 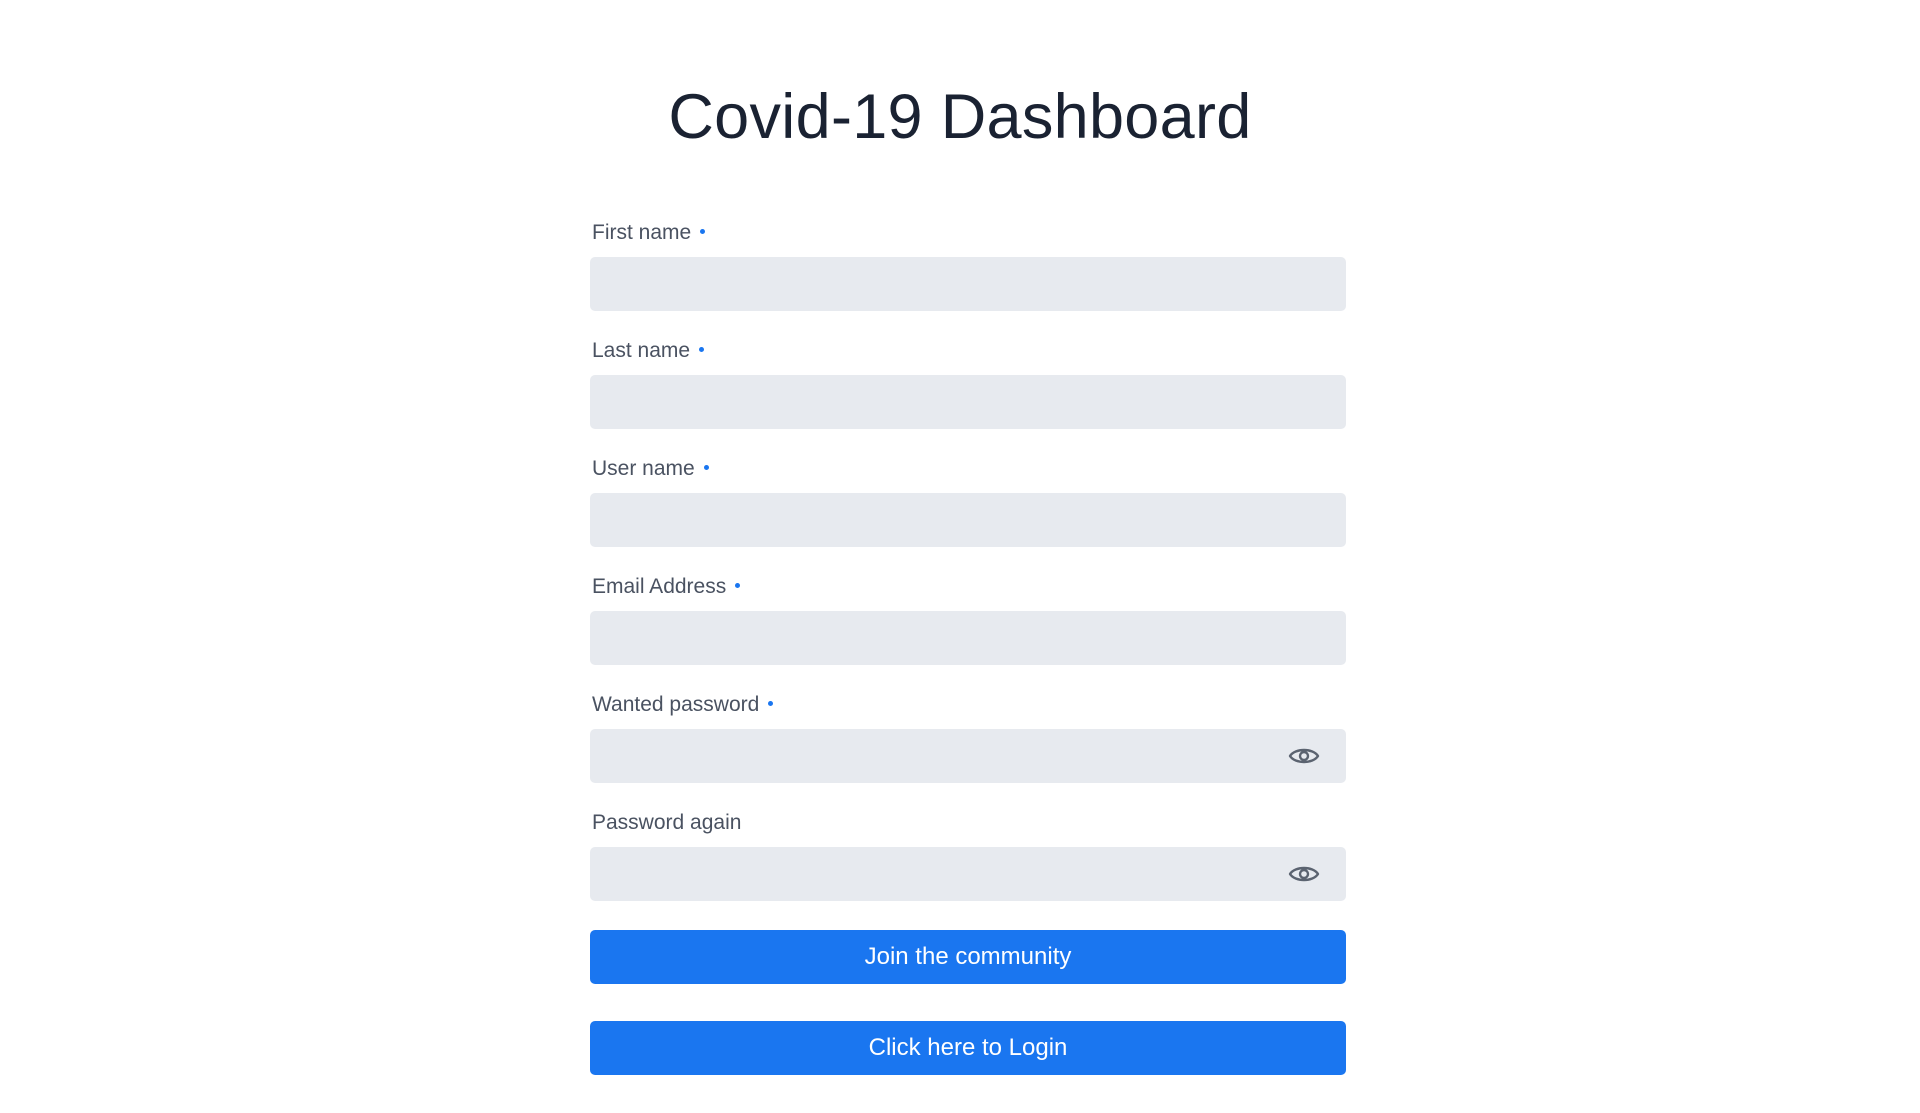 What do you see at coordinates (969, 232) in the screenshot?
I see `first-name-label: First name` at bounding box center [969, 232].